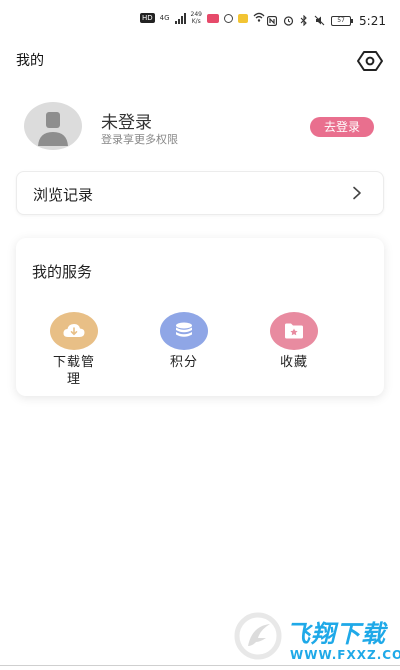  I want to click on clock: 5:21, so click(372, 20).